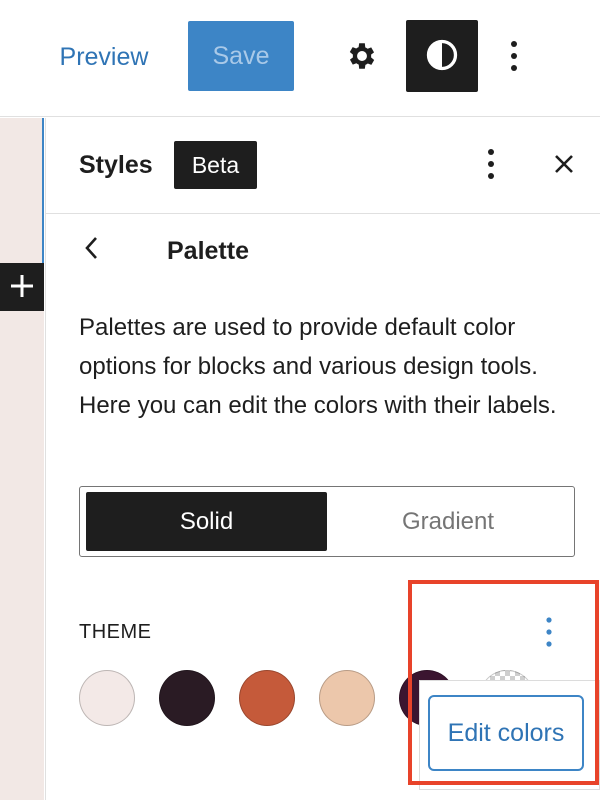  What do you see at coordinates (323, 166) in the screenshot?
I see `sidebar-header: Styles Beta` at bounding box center [323, 166].